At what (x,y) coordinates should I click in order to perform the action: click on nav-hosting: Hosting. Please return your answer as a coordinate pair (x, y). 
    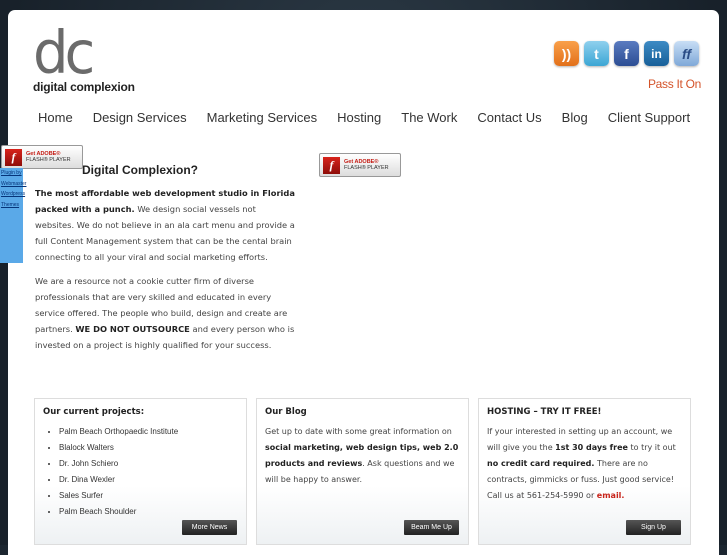
    Looking at the image, I should click on (359, 117).